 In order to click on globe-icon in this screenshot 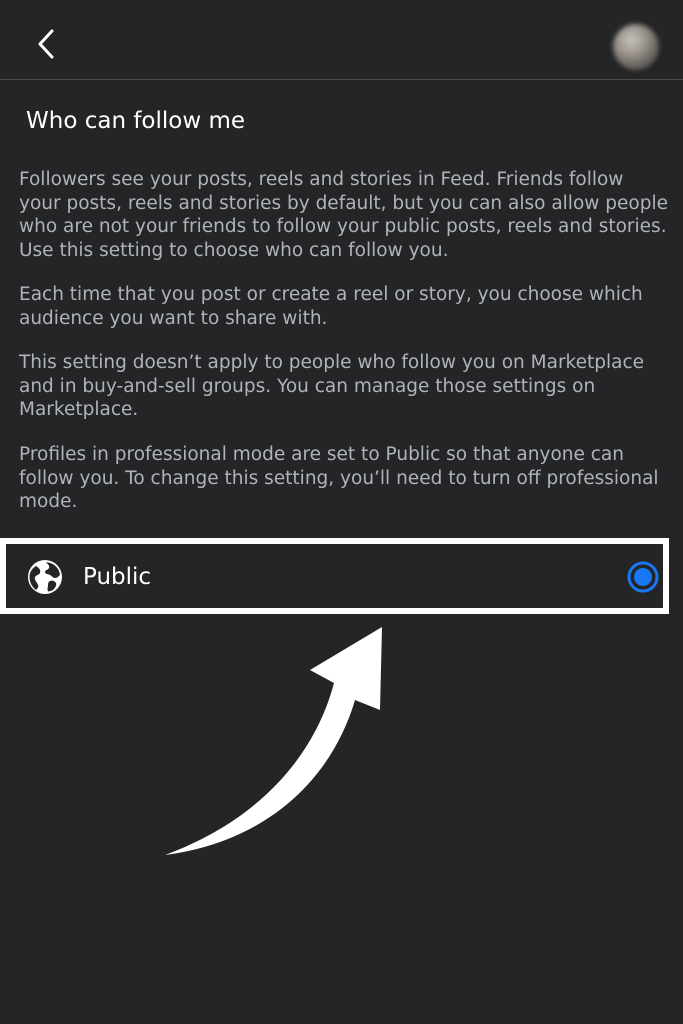, I will do `click(45, 577)`.